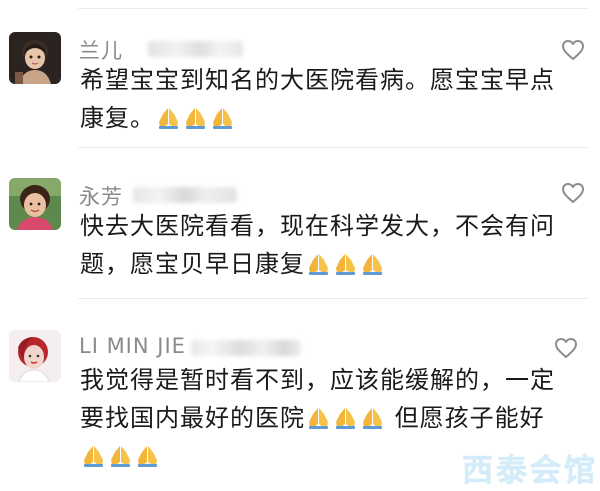  I want to click on comment-text-continuation: 但愿孩子能好, so click(469, 418).